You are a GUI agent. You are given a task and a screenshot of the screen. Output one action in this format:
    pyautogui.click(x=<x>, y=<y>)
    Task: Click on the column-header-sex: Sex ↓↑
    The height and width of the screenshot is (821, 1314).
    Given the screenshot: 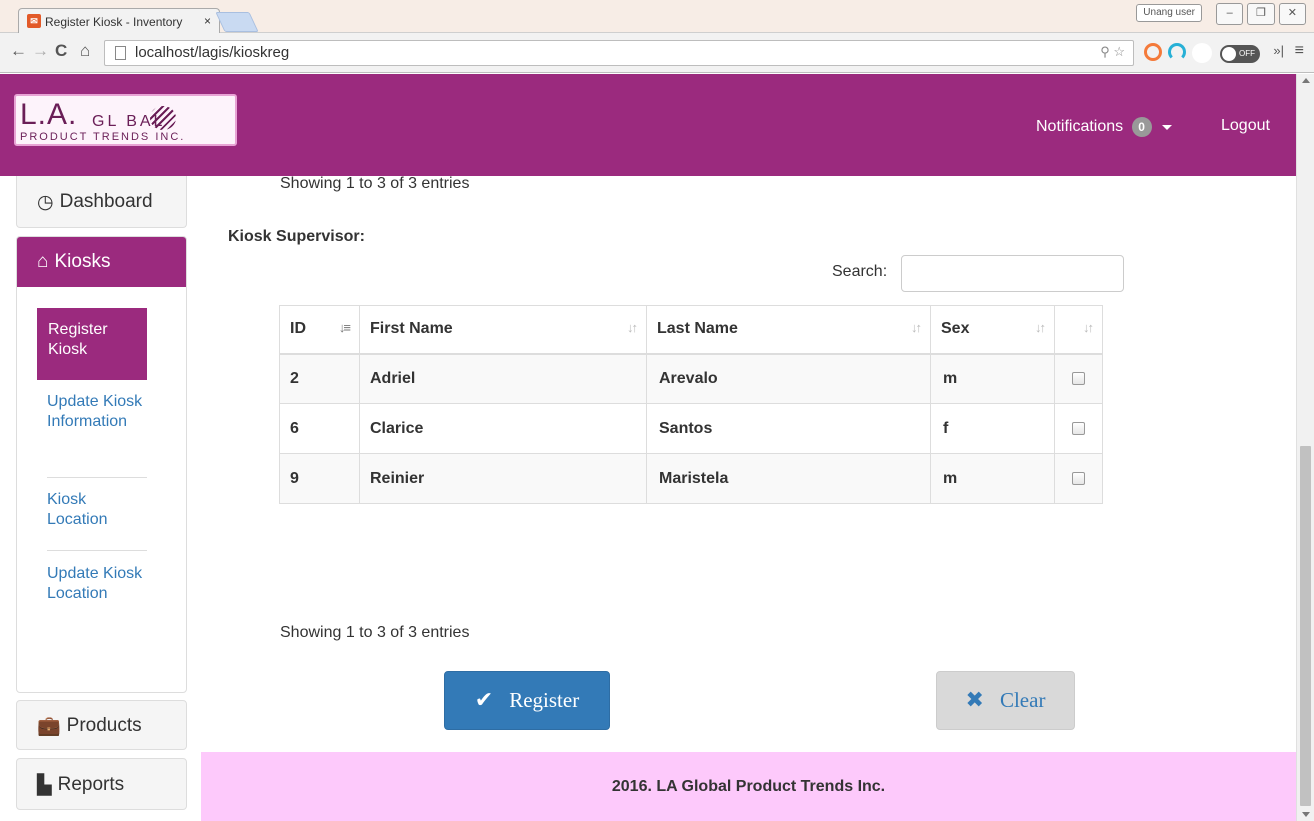 What is the action you would take?
    pyautogui.click(x=992, y=330)
    